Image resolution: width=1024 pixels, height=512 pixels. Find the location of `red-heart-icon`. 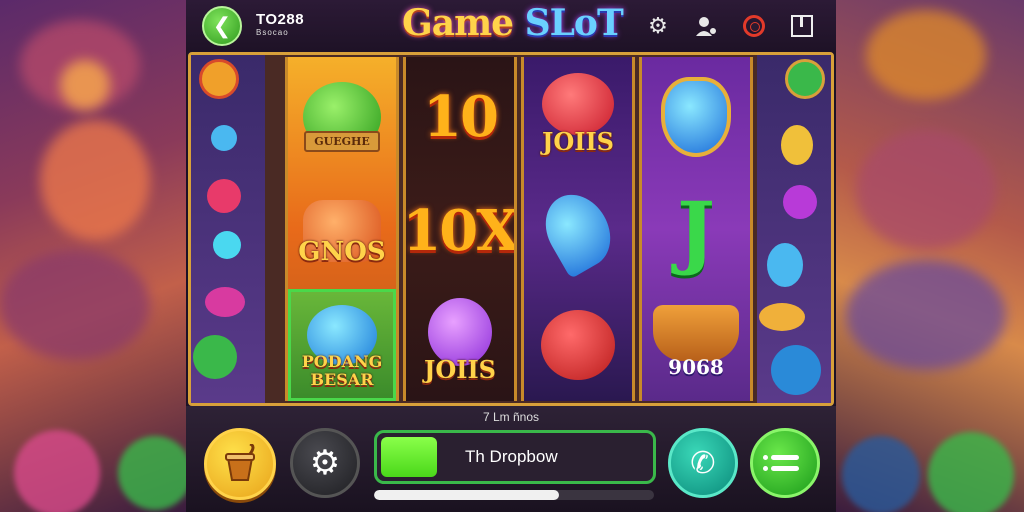

red-heart-icon is located at coordinates (578, 104).